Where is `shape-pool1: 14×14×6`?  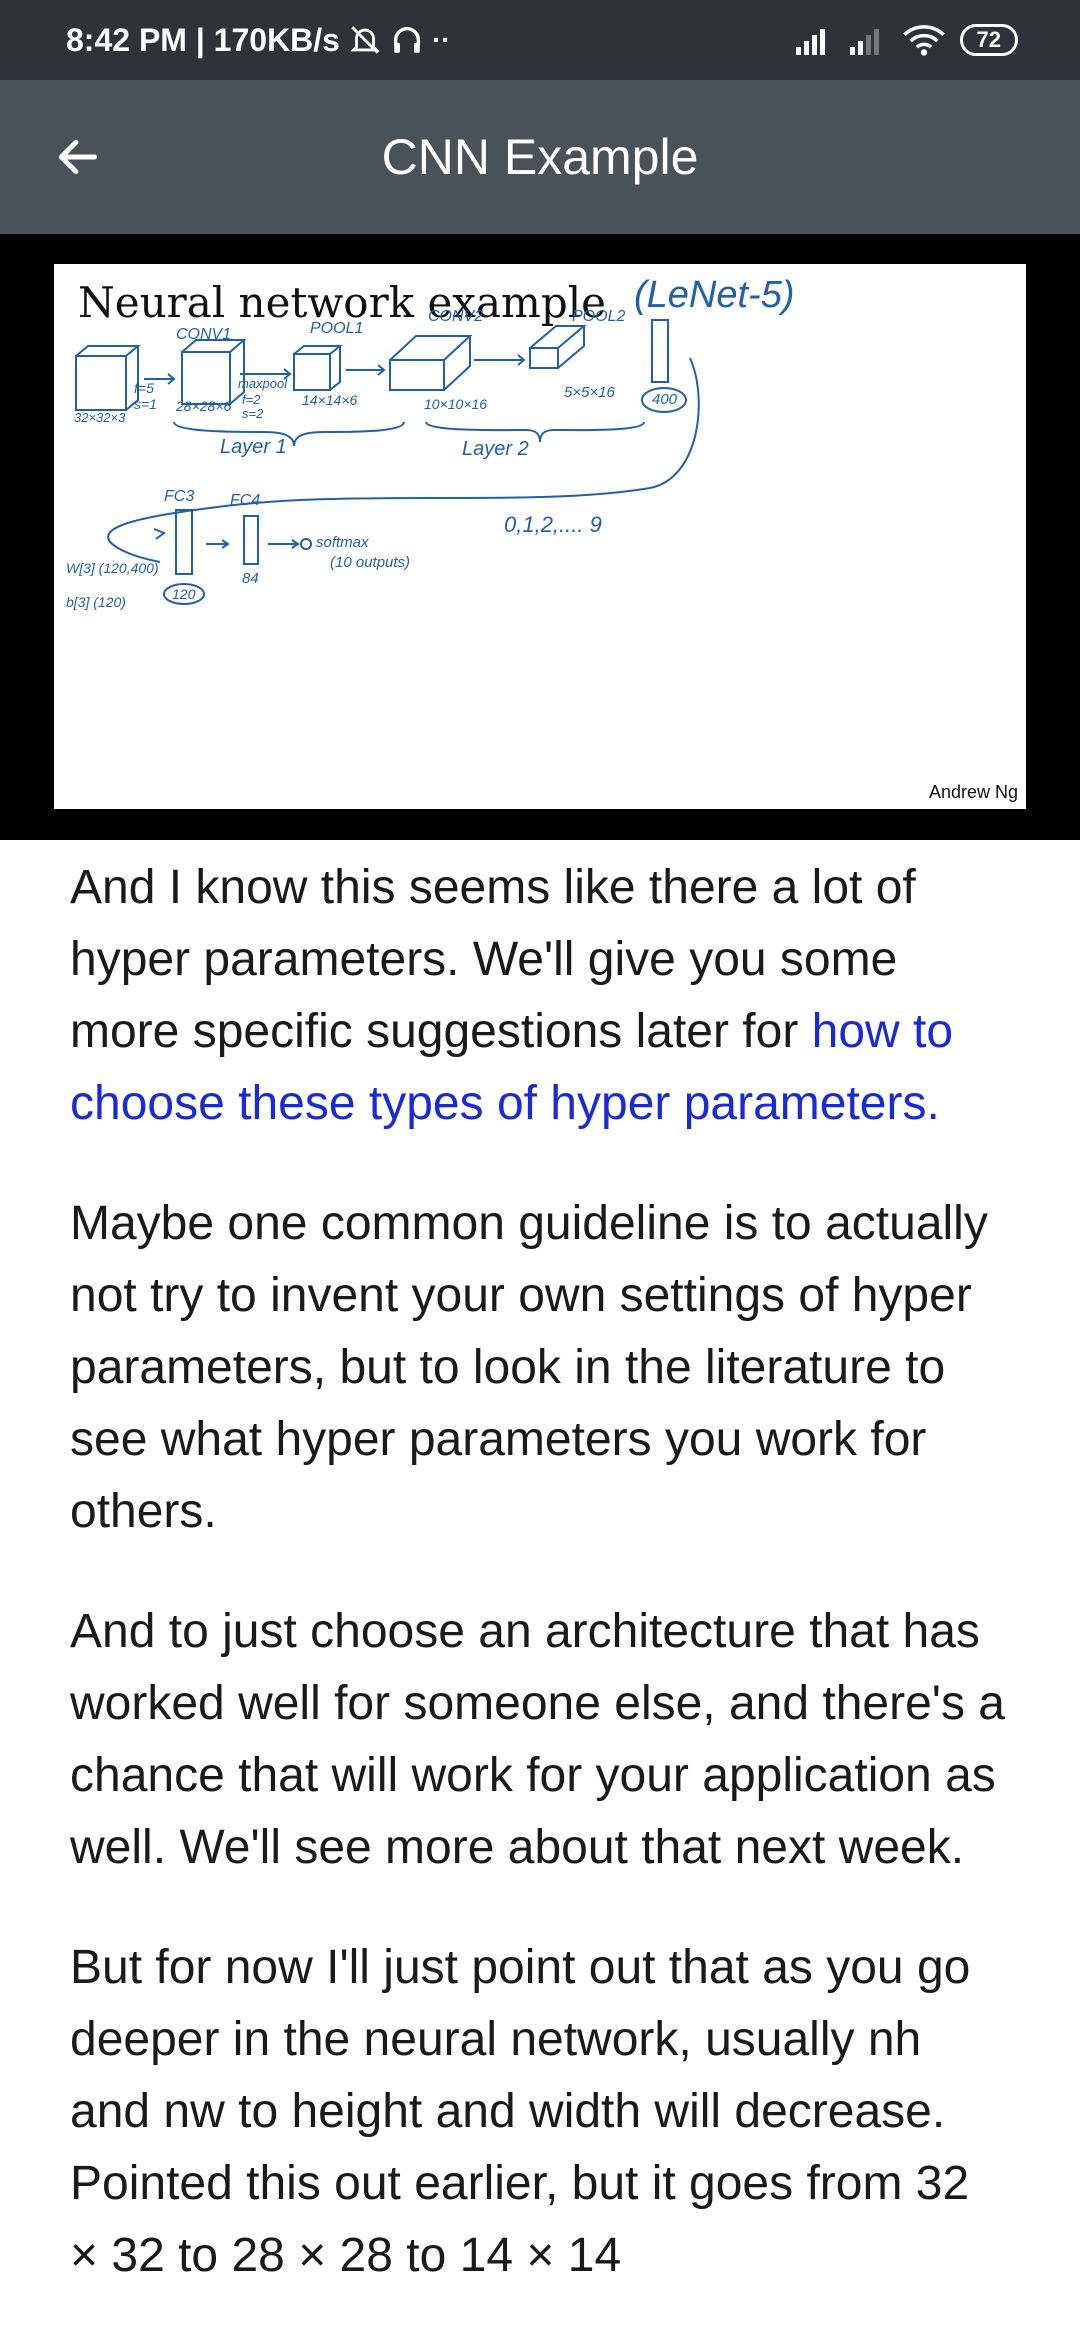
shape-pool1: 14×14×6 is located at coordinates (330, 400).